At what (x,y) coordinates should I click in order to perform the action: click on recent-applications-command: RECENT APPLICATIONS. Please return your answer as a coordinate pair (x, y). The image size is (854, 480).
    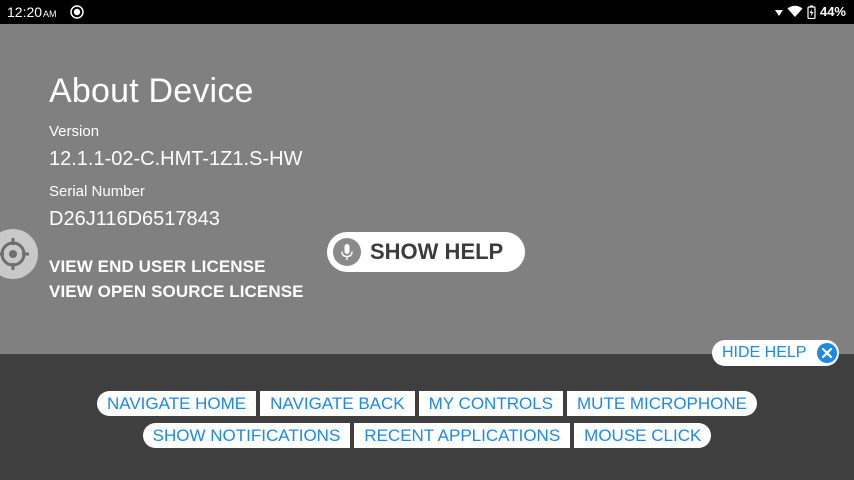
    Looking at the image, I should click on (462, 435).